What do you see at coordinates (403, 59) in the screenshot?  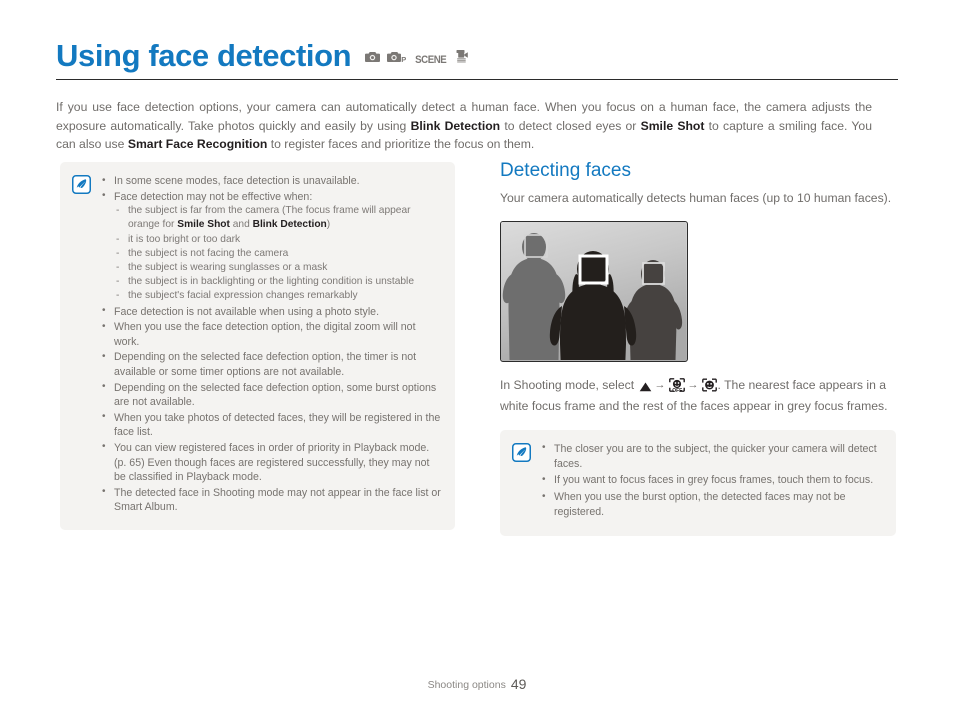 I see `svg-text: P` at bounding box center [403, 59].